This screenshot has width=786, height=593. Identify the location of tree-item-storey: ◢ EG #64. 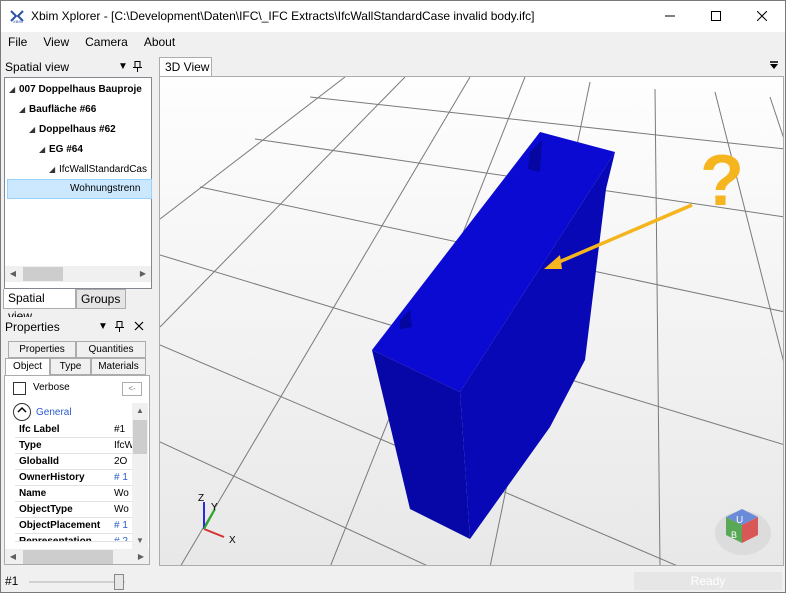
(61, 150).